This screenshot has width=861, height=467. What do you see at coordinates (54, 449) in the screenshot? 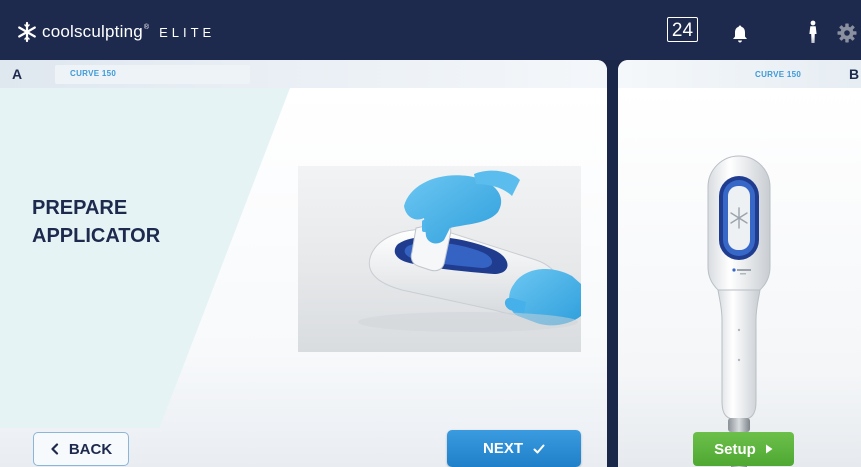
I see `chevron-left-icon` at bounding box center [54, 449].